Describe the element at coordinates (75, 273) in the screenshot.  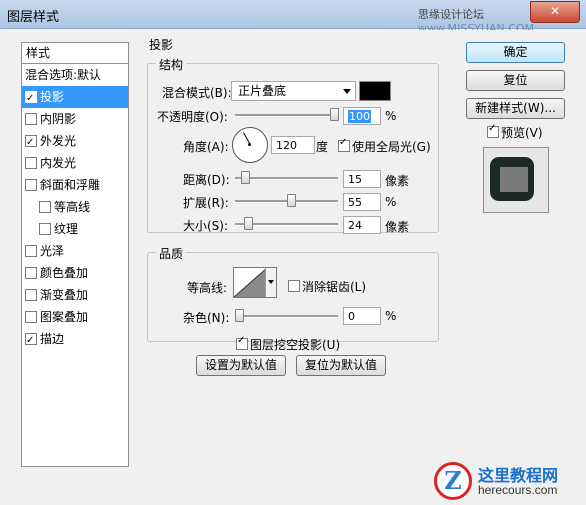
I see `style-item: 颜色叠加` at that location.